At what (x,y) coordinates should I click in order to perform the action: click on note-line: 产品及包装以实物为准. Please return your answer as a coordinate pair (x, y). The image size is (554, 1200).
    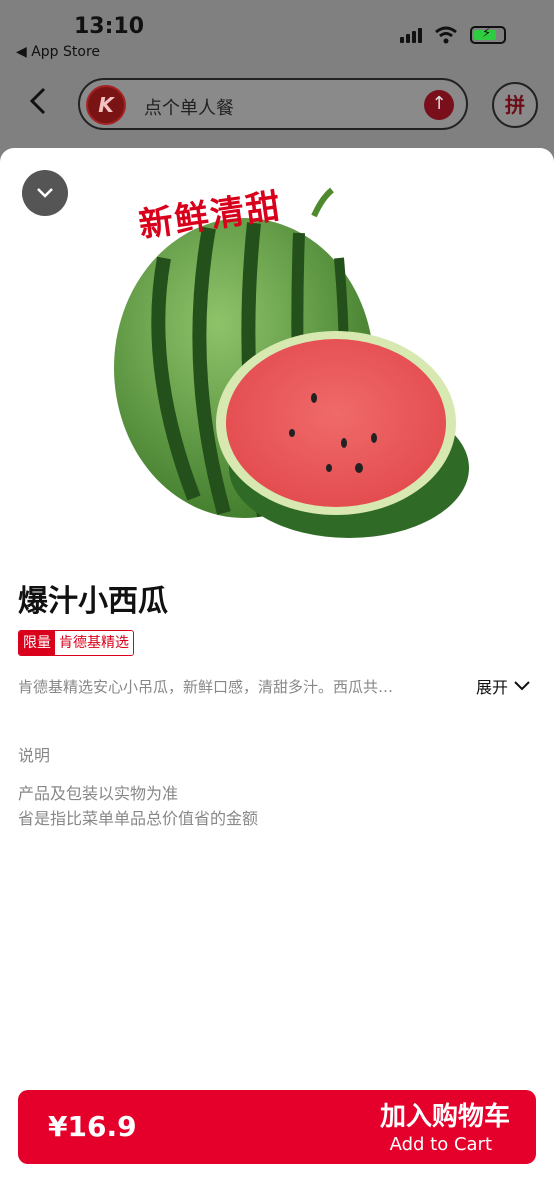
    Looking at the image, I should click on (98, 793).